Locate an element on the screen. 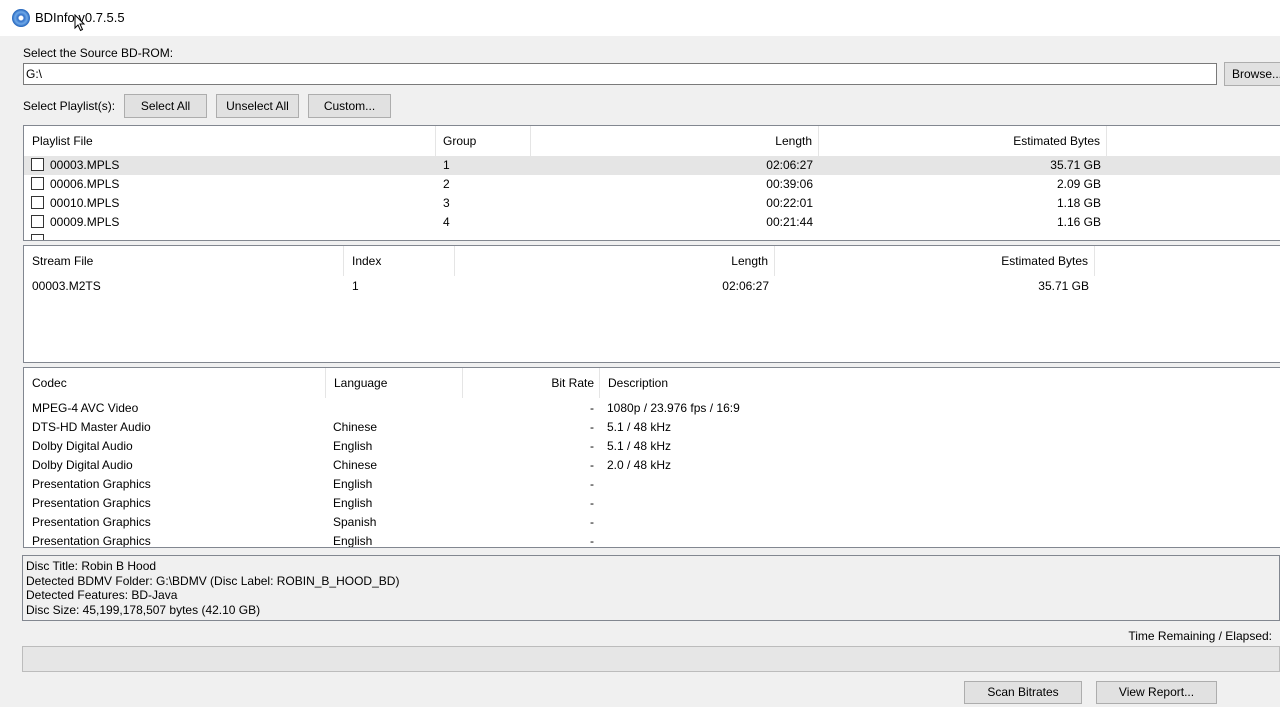 The image size is (1280, 707). playlist-length: 02:06:27 is located at coordinates (789, 165).